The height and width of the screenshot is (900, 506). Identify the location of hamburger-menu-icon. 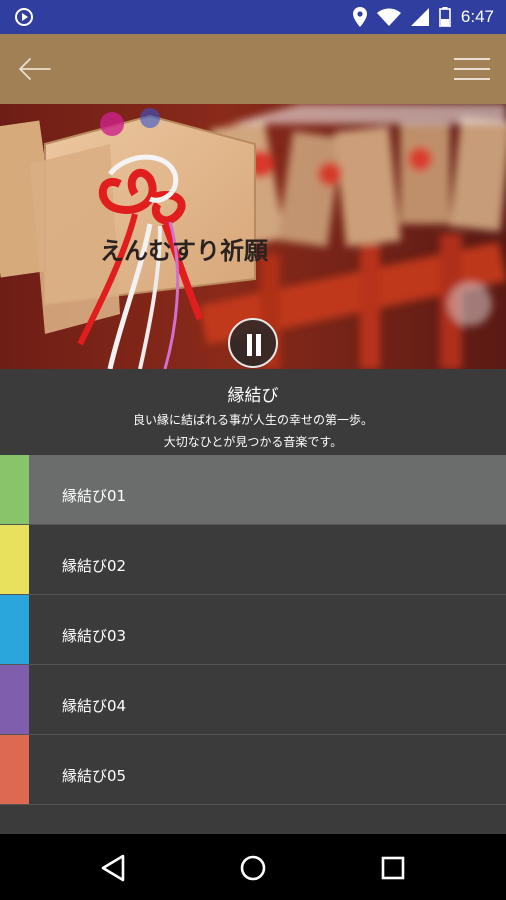
(472, 69).